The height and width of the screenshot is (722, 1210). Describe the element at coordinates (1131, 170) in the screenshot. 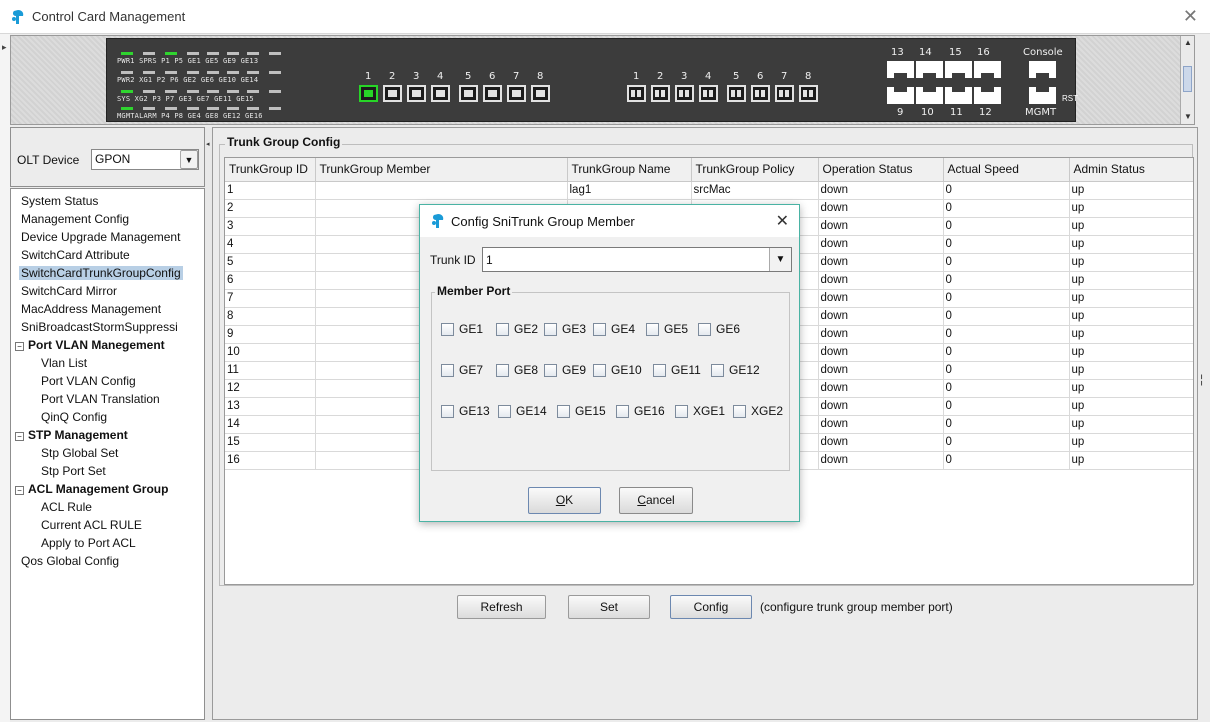

I see `column-header-admin-status: Admin Status` at that location.